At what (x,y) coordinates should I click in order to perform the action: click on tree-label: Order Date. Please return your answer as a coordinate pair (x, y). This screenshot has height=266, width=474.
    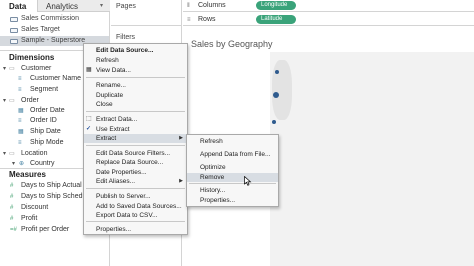
    Looking at the image, I should click on (47, 110).